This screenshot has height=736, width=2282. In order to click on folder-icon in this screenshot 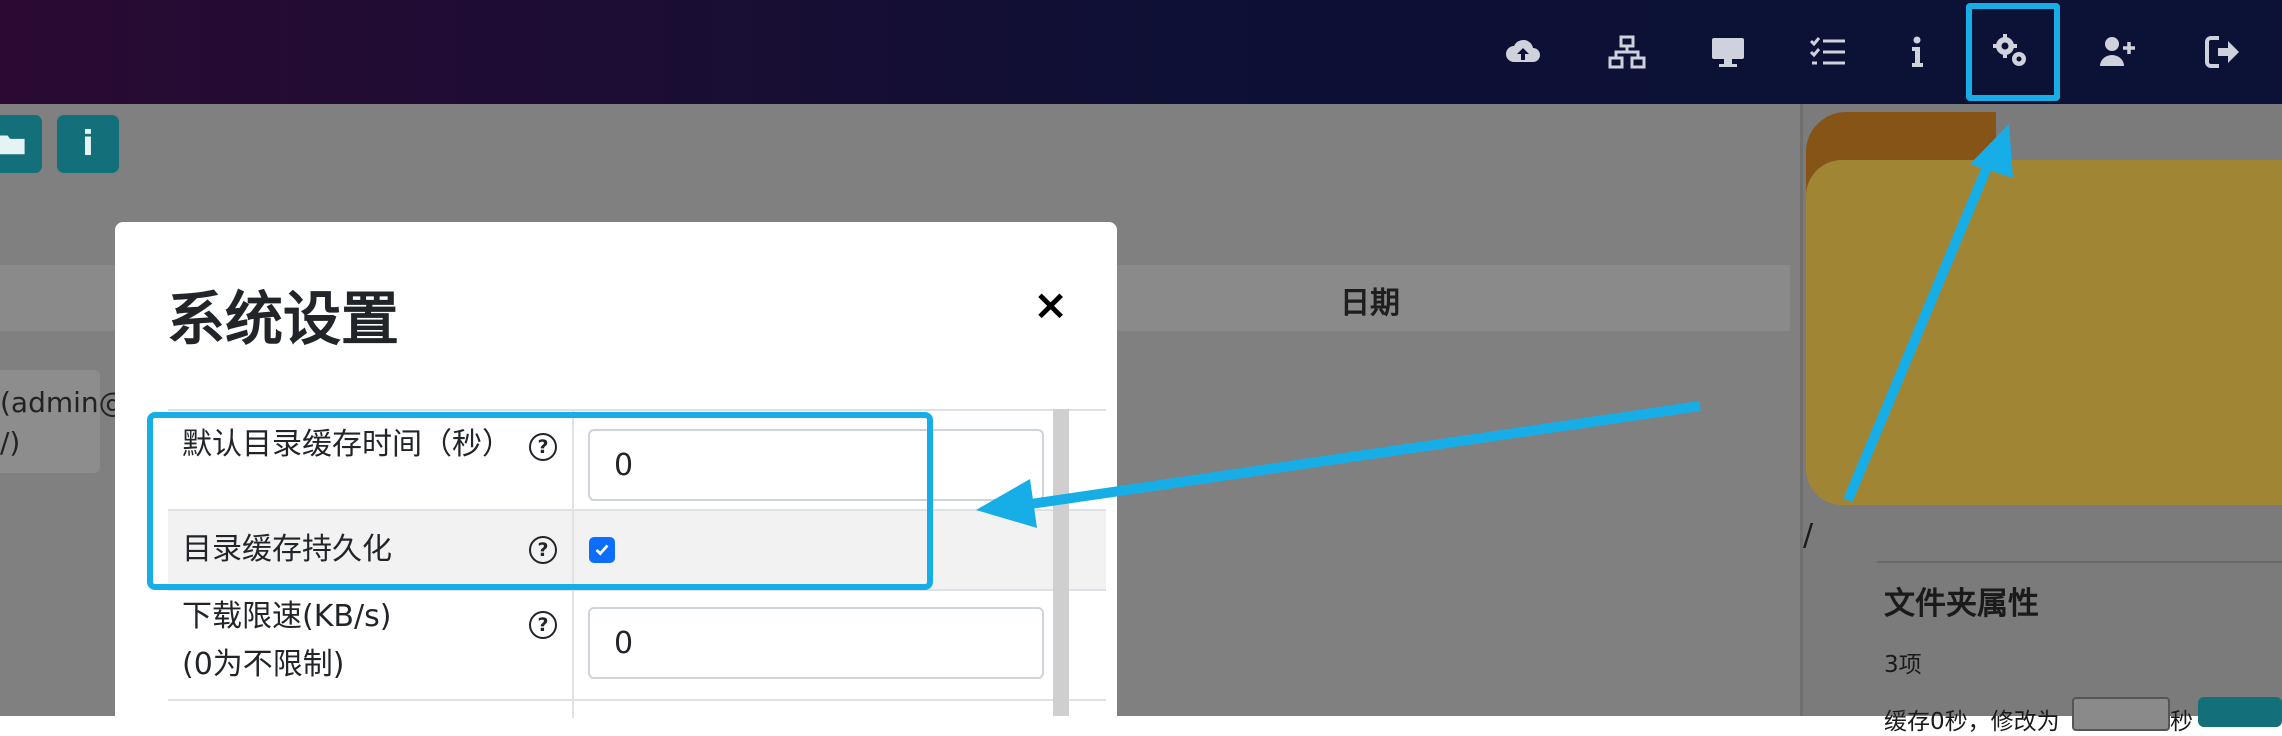, I will do `click(12, 145)`.